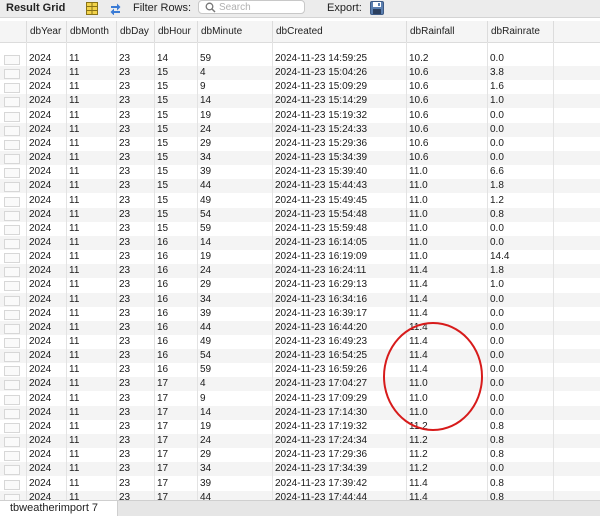  I want to click on table-row: 2024 11 23 16 14 2024-11-23 16:14:05 11.0 0.0, so click(300, 242).